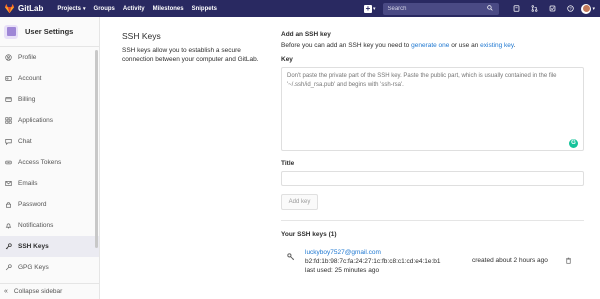 Image resolution: width=600 pixels, height=299 pixels. I want to click on nav-projects-label: Projects, so click(69, 8).